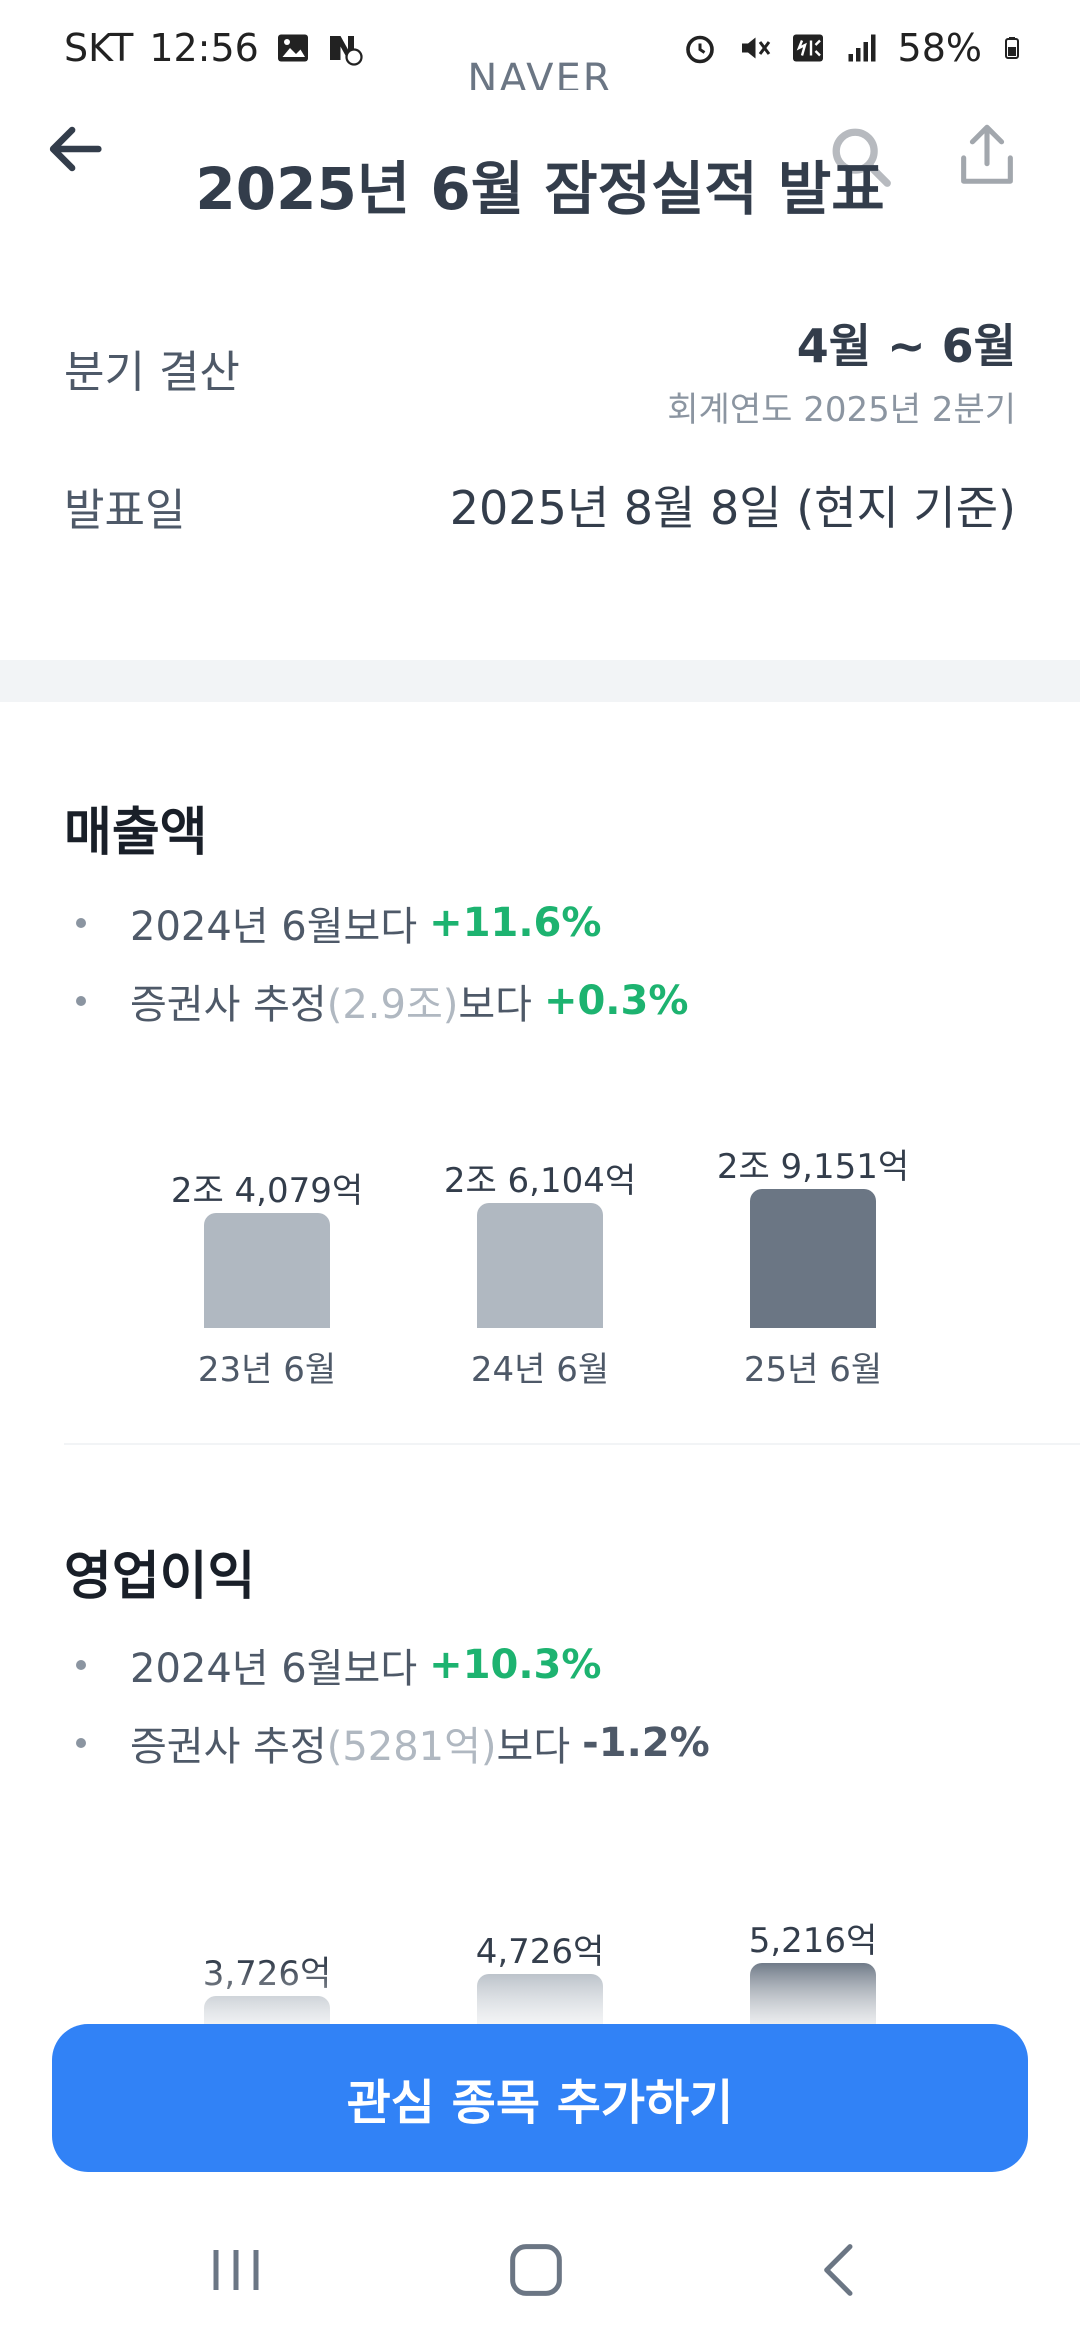  What do you see at coordinates (236, 2270) in the screenshot?
I see `recent-apps-icon` at bounding box center [236, 2270].